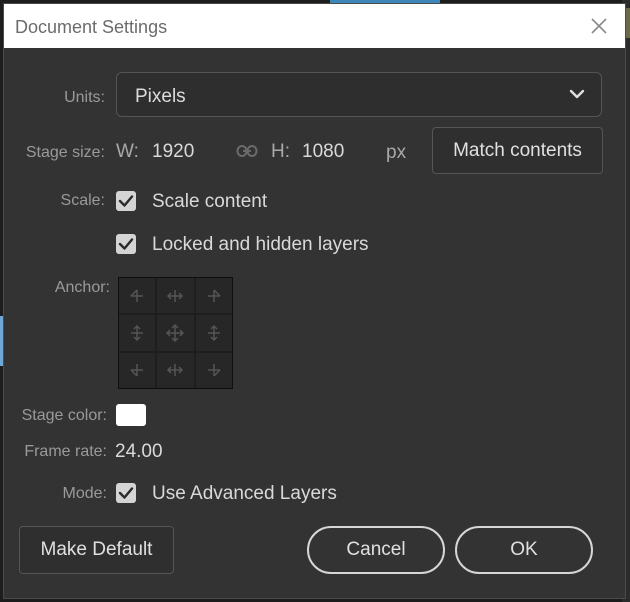 The image size is (630, 602). Describe the element at coordinates (260, 244) in the screenshot. I see `locked-hidden-layers-label: Locked and hidden layers` at that location.